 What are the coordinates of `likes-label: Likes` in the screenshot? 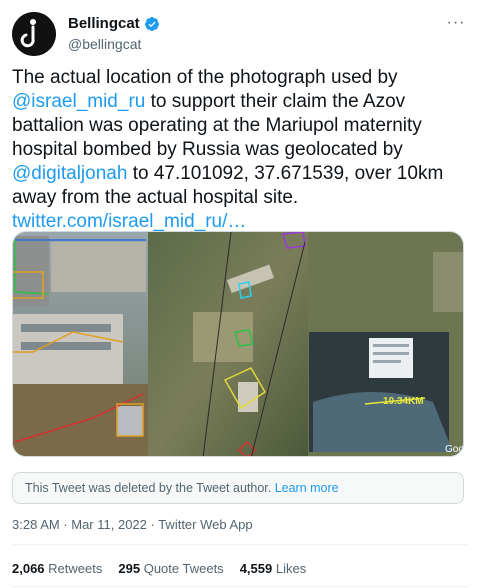 It's located at (291, 568).